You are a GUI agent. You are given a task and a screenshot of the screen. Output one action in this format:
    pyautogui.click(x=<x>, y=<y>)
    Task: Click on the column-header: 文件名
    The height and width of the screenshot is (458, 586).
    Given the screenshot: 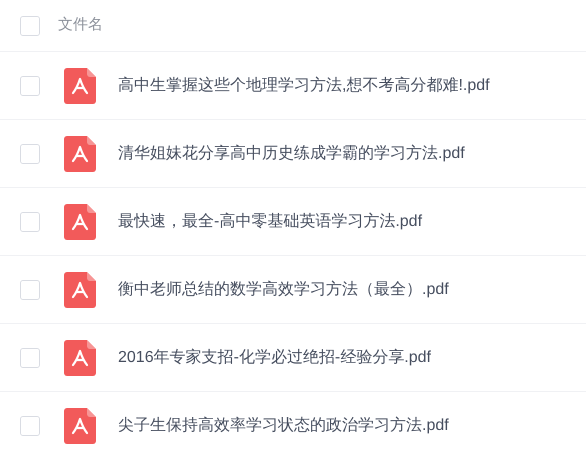 What is the action you would take?
    pyautogui.click(x=80, y=25)
    